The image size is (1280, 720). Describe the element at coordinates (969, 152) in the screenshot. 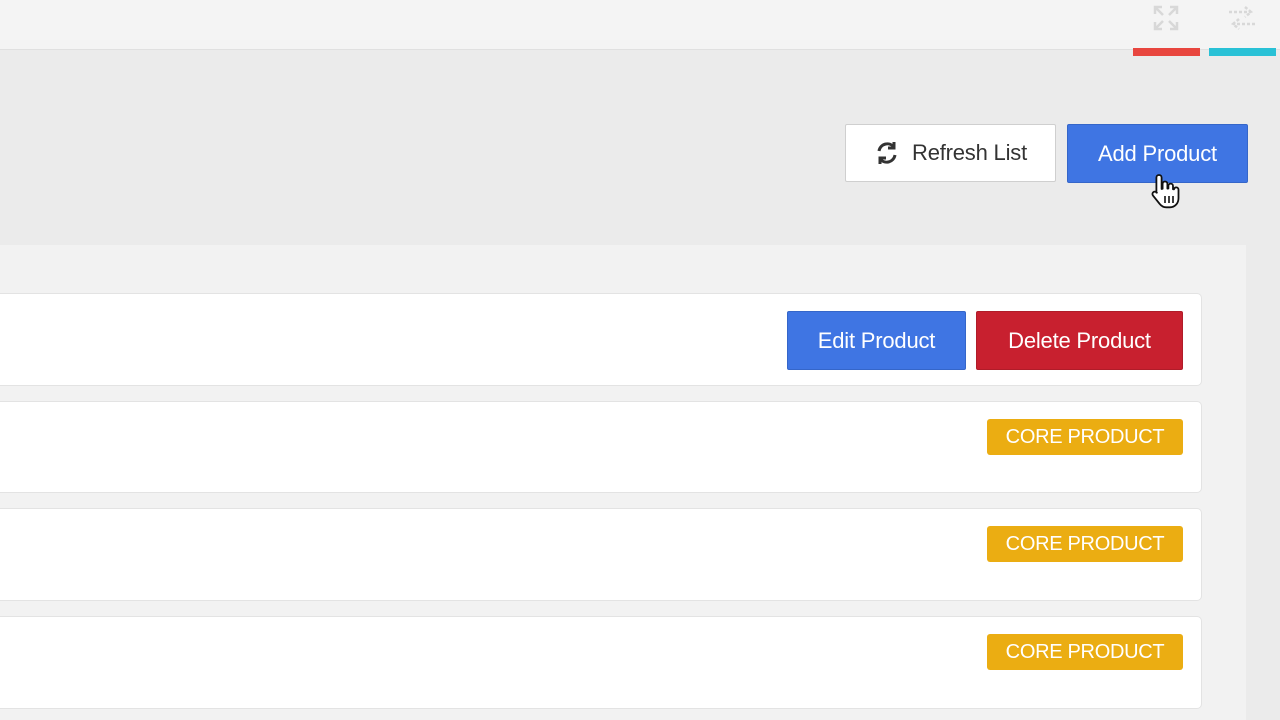

I see `refresh-list-label: Refresh List` at that location.